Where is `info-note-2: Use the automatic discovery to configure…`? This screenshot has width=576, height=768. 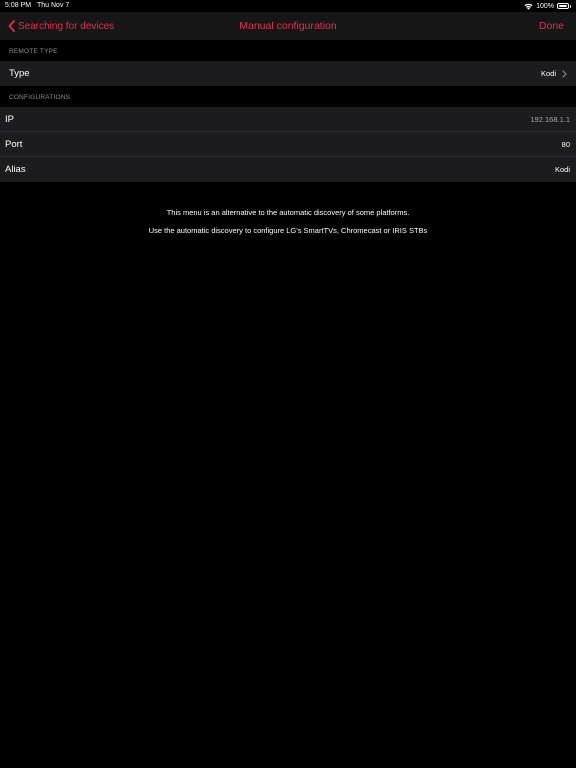 info-note-2: Use the automatic discovery to configure… is located at coordinates (288, 230).